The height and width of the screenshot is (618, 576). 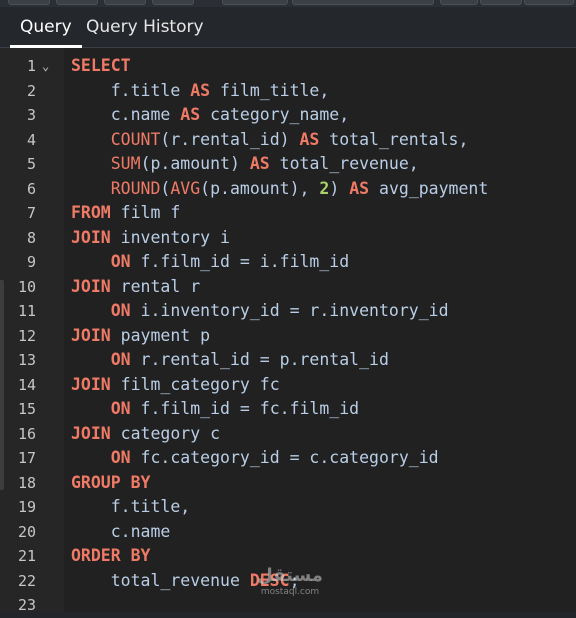 I want to click on line-number: 10, so click(x=26, y=286).